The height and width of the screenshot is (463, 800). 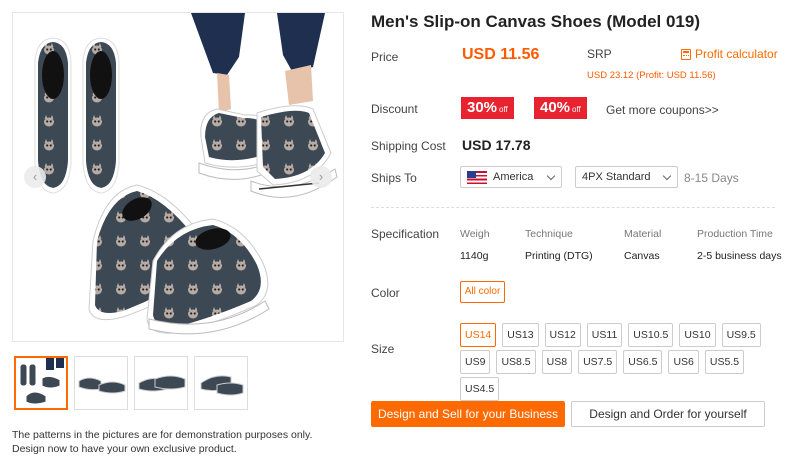 I want to click on gallery-next-button: ›, so click(x=321, y=177).